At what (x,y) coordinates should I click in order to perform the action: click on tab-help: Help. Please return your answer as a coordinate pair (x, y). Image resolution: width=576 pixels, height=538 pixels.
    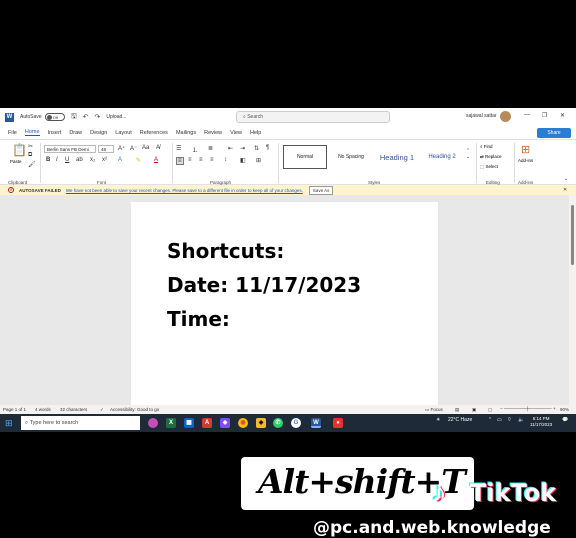
    Looking at the image, I should click on (255, 133).